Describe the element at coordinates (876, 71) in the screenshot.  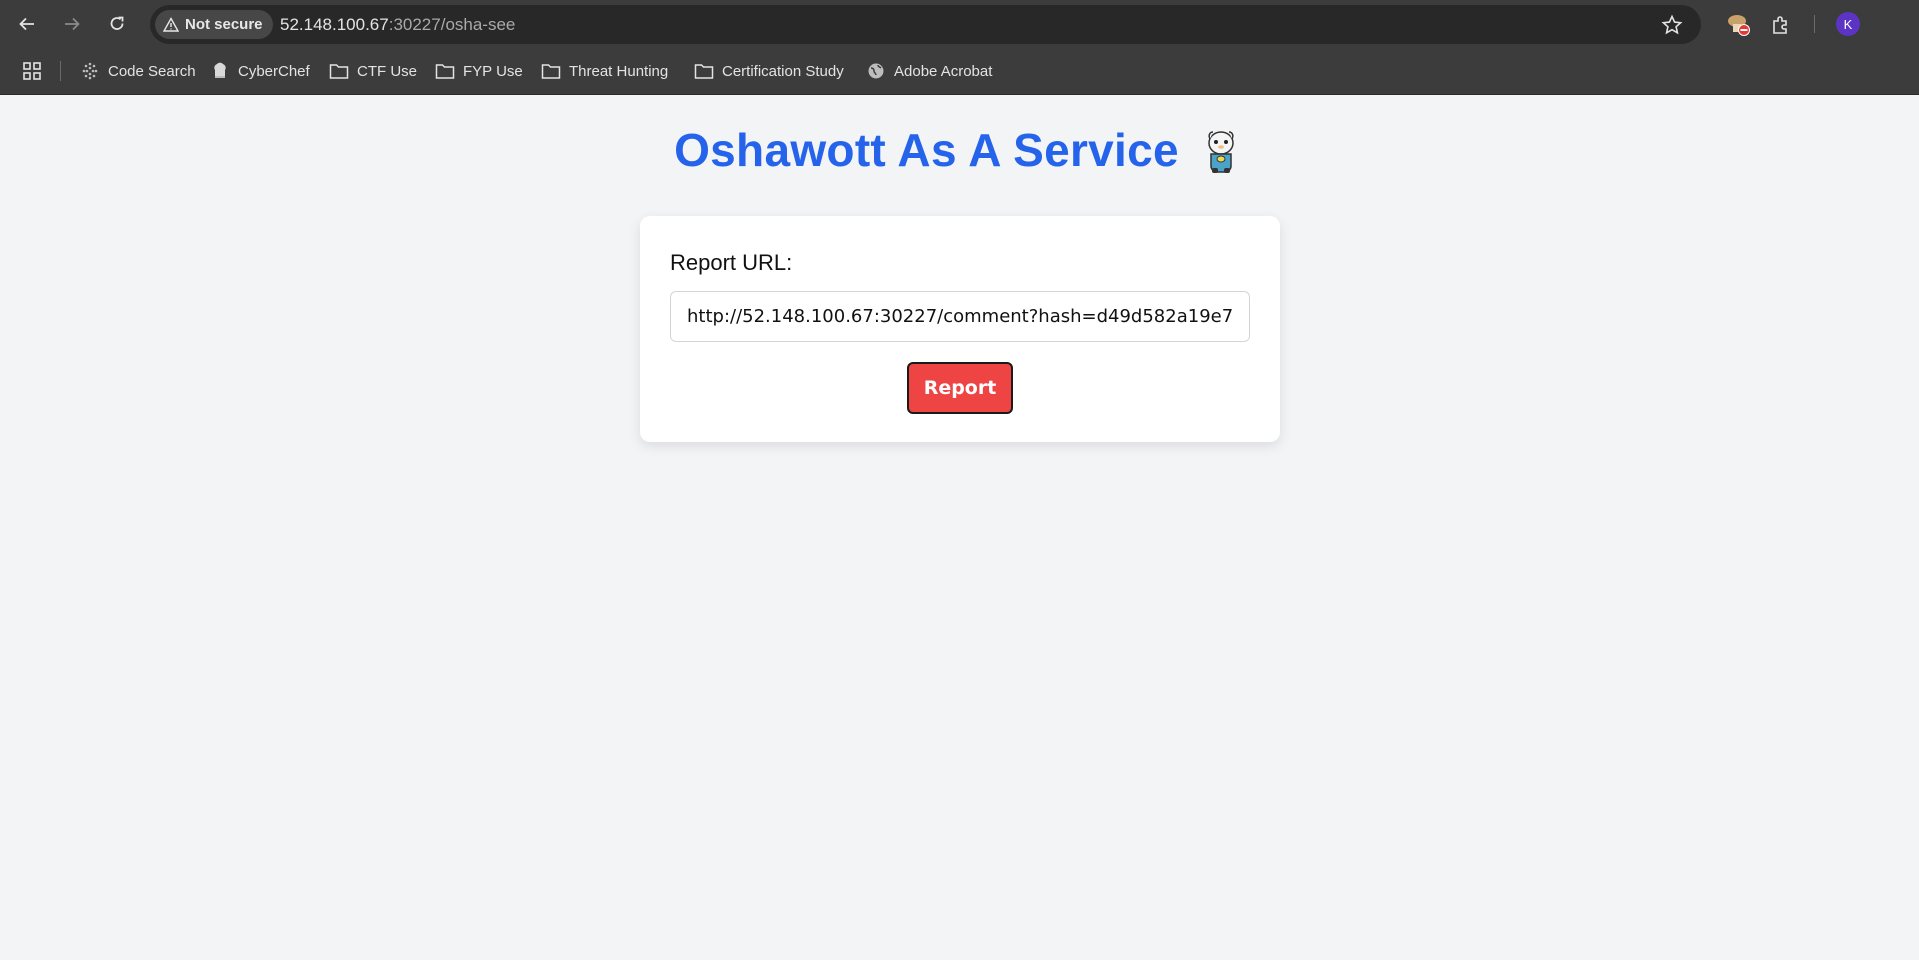
I see `globe-icon` at that location.